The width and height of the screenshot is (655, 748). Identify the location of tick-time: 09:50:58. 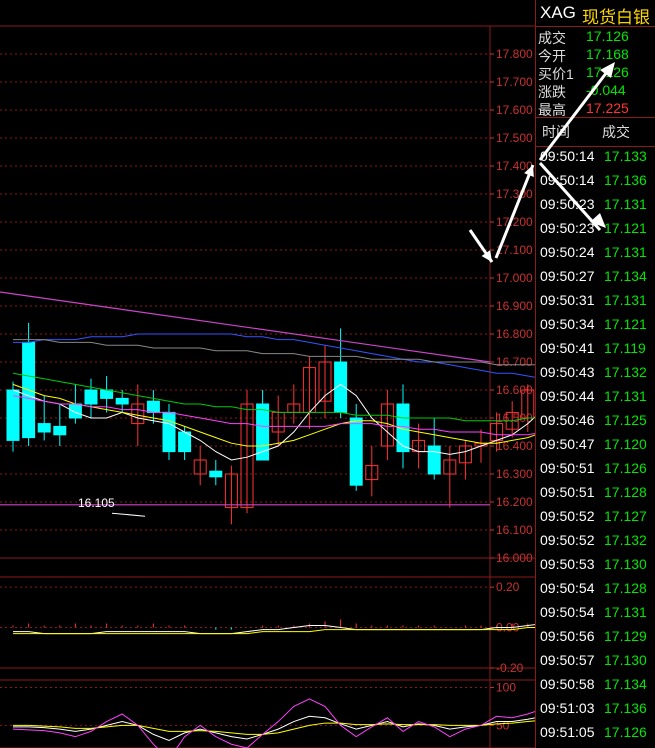
(567, 684).